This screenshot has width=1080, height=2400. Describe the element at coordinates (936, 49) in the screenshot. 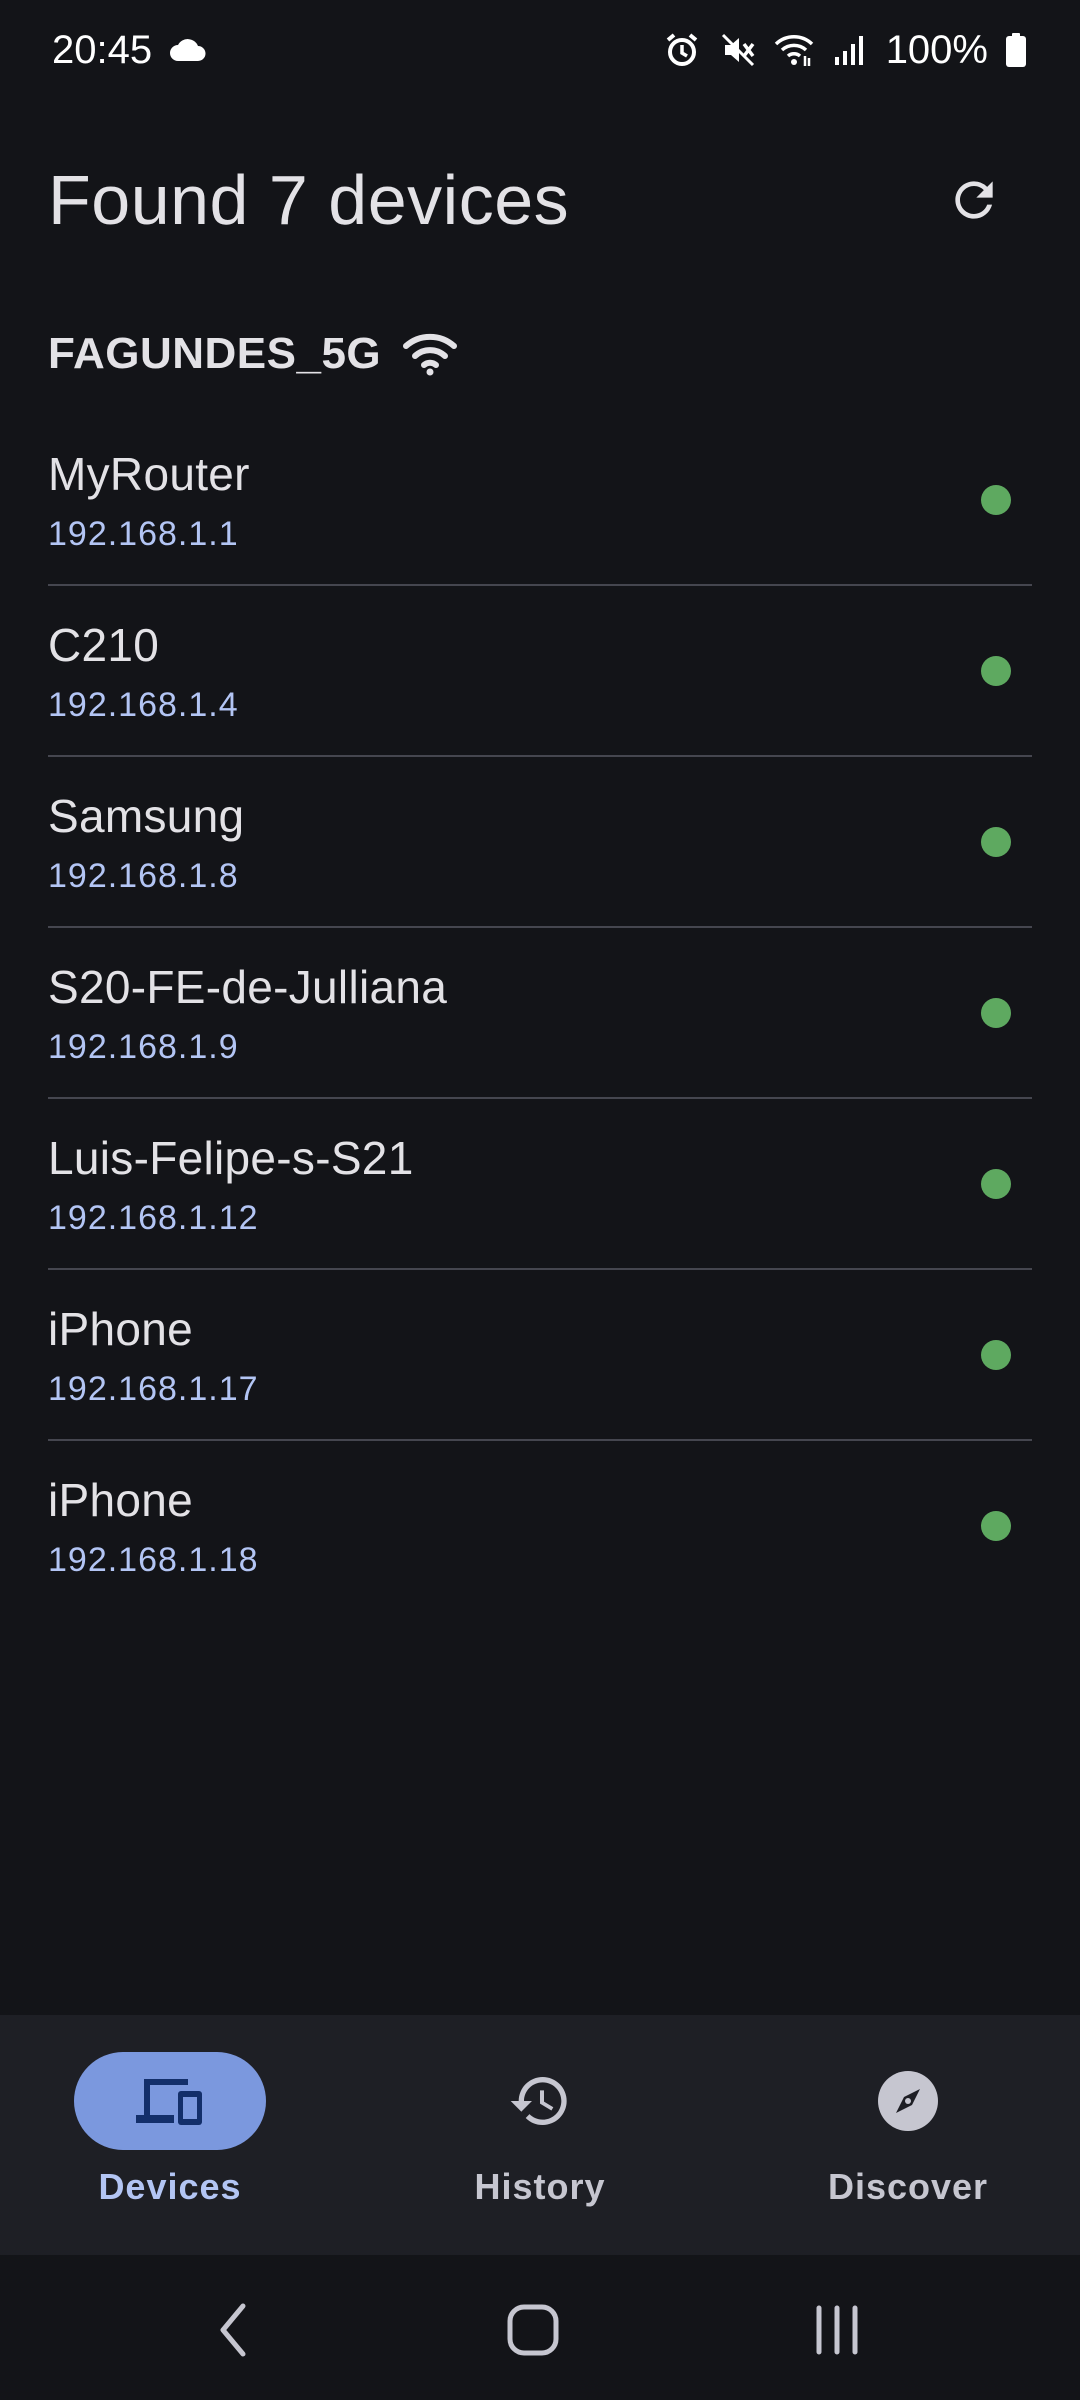

I see `battery-percent: 100%` at that location.